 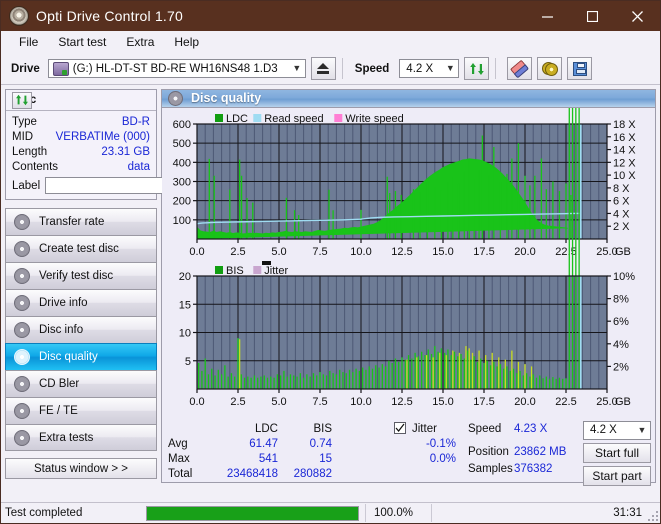 What do you see at coordinates (483, 252) in the screenshot?
I see `svg-text: 17.5` at bounding box center [483, 252].